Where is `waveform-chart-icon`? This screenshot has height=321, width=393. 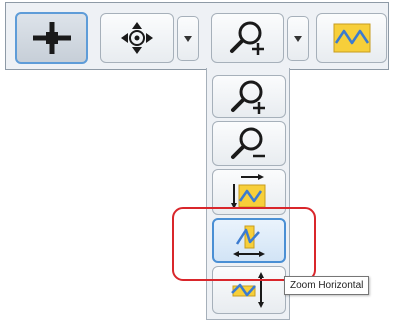 waveform-chart-icon is located at coordinates (351, 38).